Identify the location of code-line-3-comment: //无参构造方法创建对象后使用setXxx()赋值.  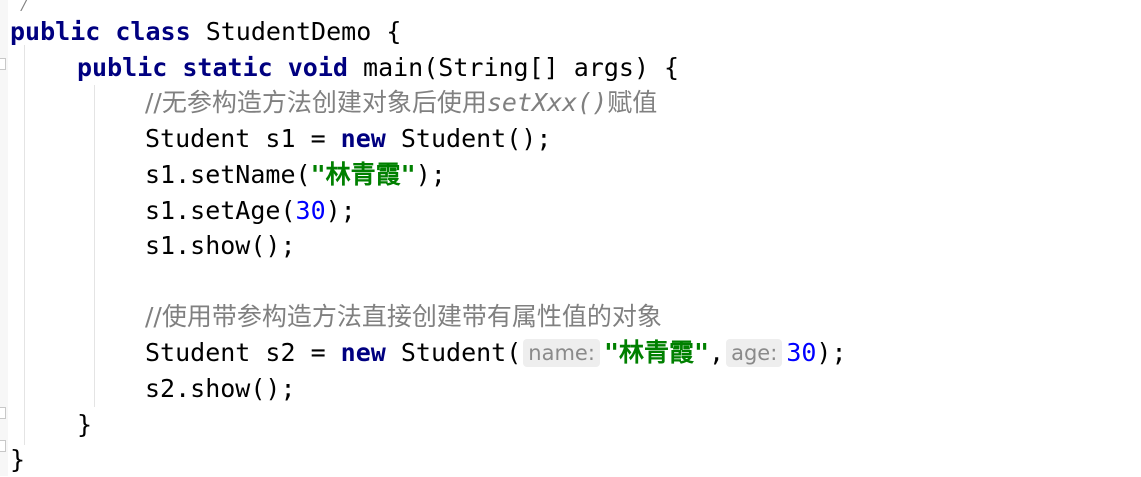
(401, 102).